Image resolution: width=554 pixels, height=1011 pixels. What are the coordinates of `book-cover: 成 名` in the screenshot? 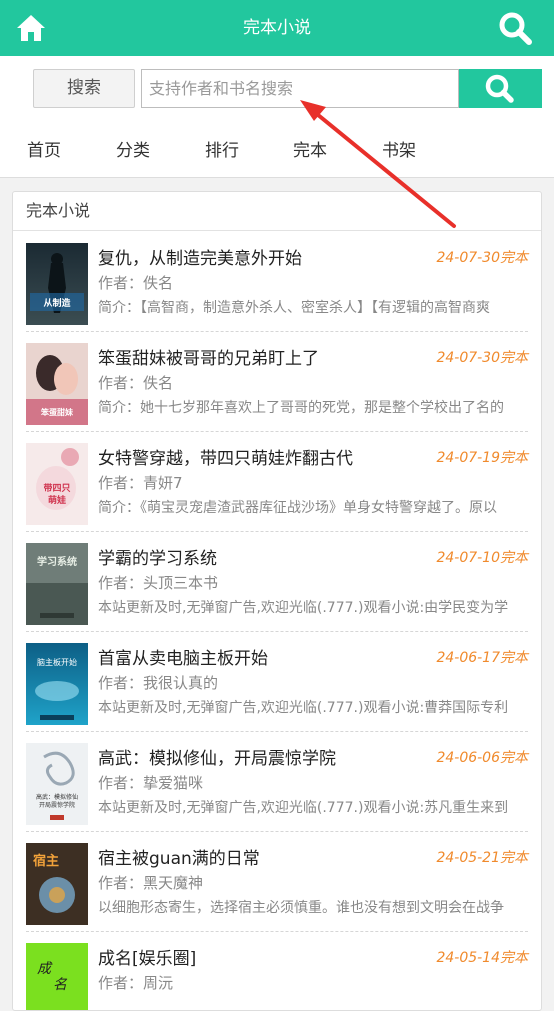 It's located at (57, 976).